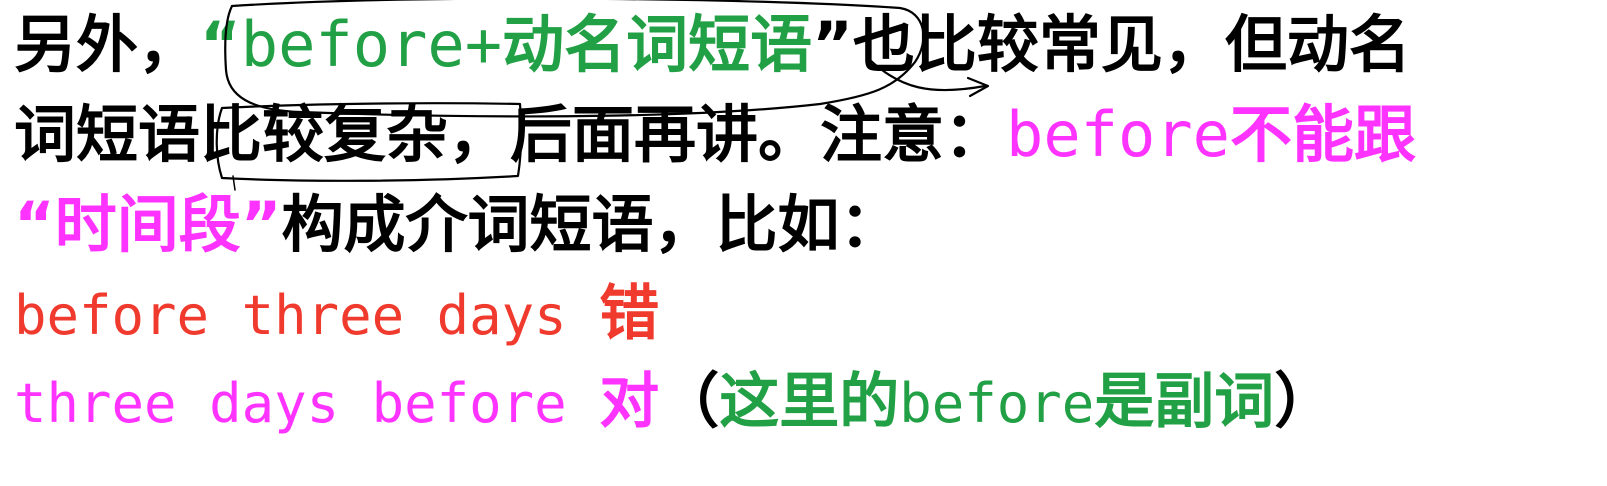 The height and width of the screenshot is (486, 1607). I want to click on line2-prefix: 词短语比较复杂，后面再讲。注意：, so click(510, 134).